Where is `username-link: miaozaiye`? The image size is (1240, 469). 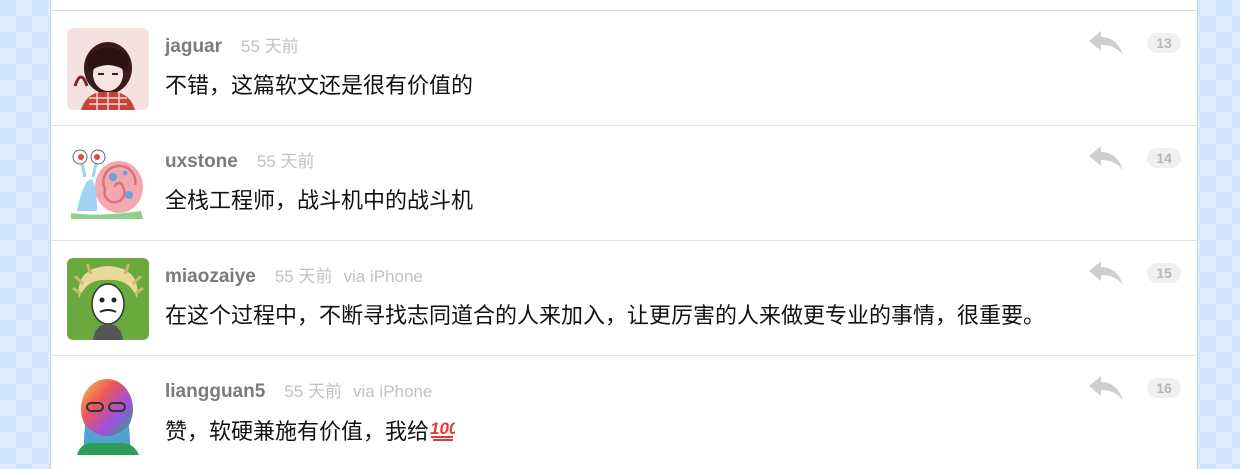
username-link: miaozaiye is located at coordinates (210, 276).